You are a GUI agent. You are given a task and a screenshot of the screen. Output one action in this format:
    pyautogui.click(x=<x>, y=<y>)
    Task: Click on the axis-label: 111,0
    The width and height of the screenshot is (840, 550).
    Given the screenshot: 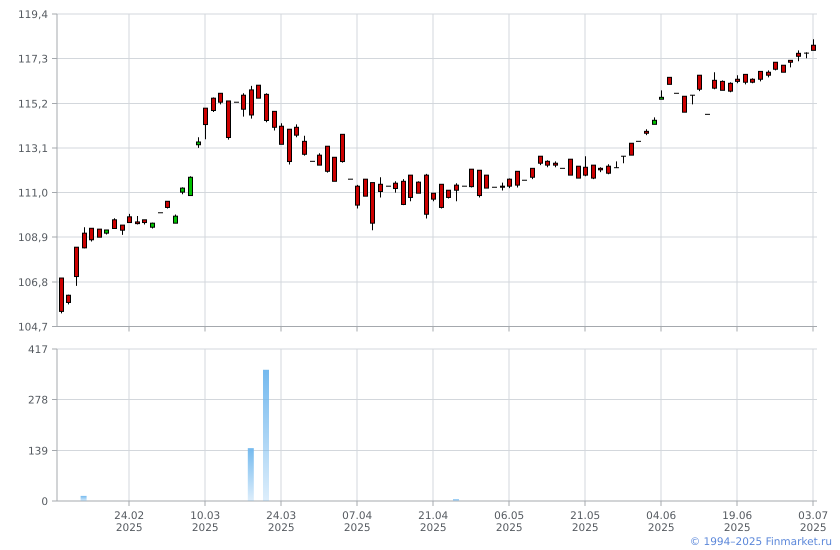 What is the action you would take?
    pyautogui.click(x=33, y=194)
    